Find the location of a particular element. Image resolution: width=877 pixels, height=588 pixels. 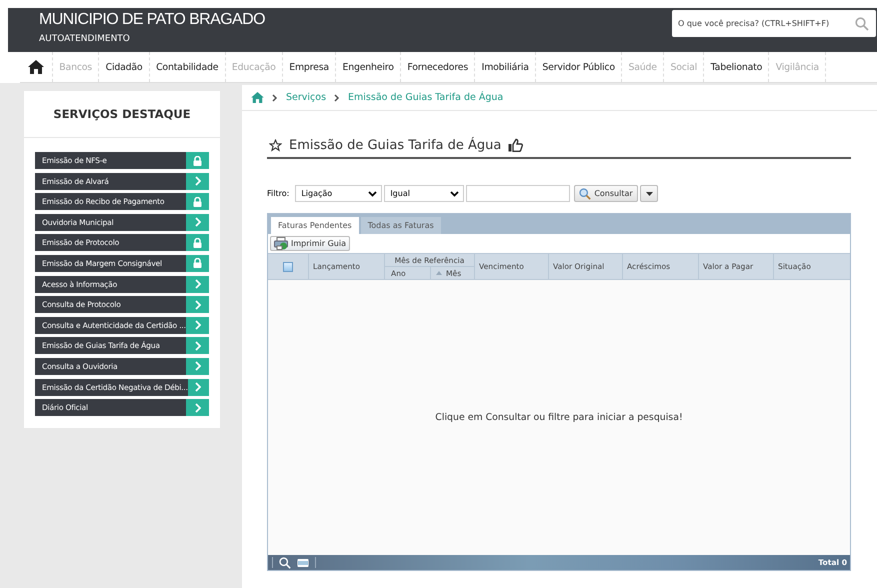

nav-link: Tabelionato is located at coordinates (737, 67).